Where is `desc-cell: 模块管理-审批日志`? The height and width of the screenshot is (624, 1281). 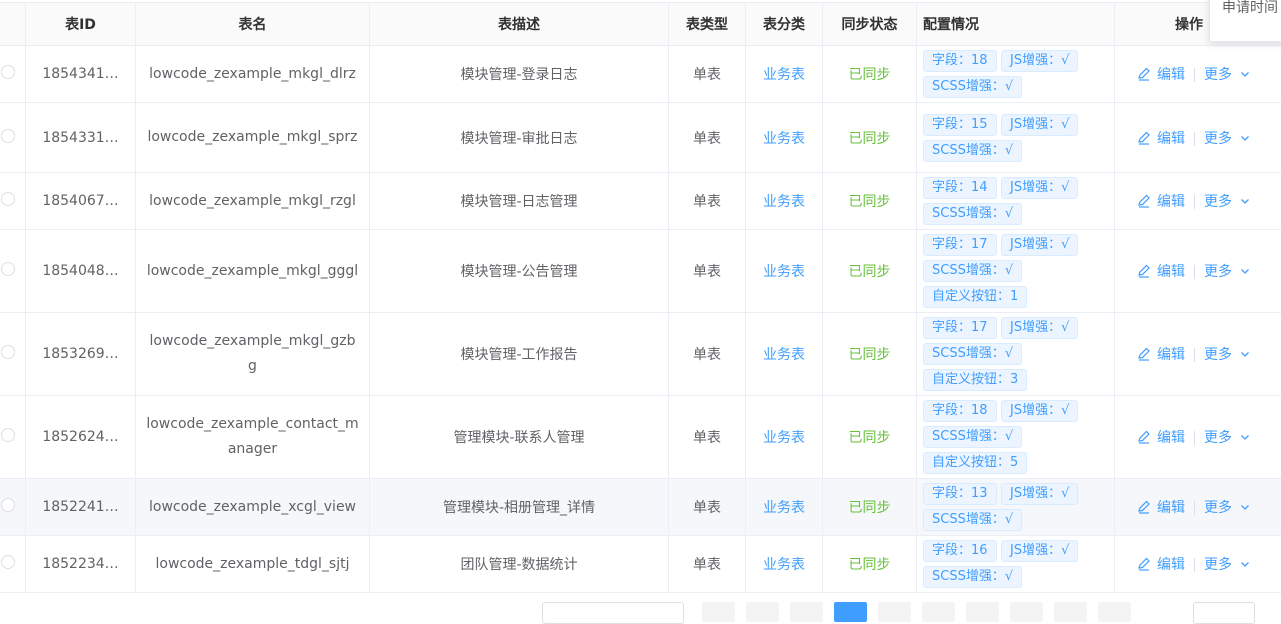
desc-cell: 模块管理-审批日志 is located at coordinates (519, 138).